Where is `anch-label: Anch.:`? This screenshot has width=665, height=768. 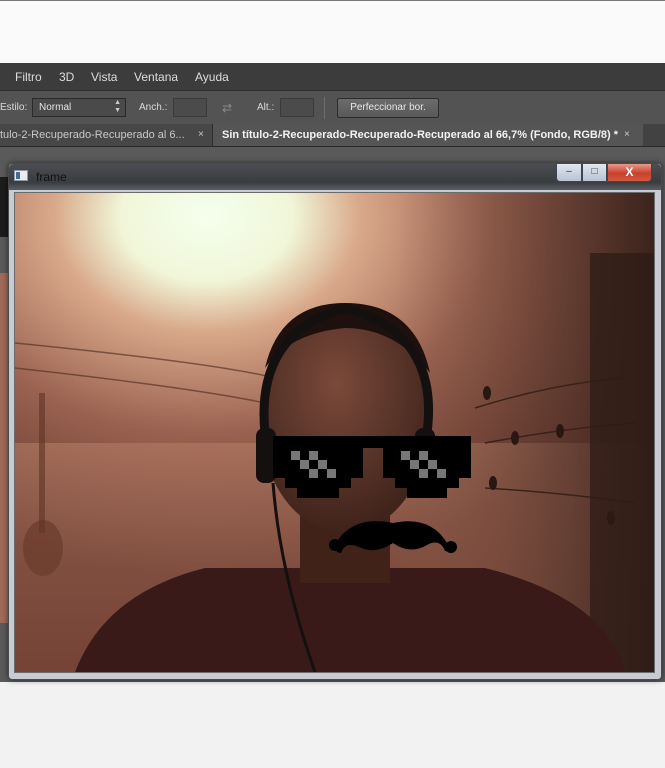
anch-label: Anch.: is located at coordinates (153, 107).